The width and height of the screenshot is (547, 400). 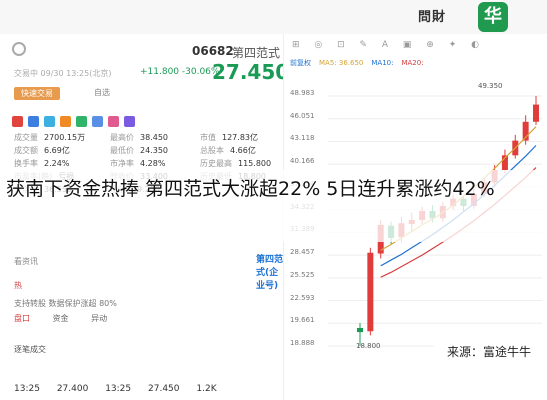 What do you see at coordinates (72, 389) in the screenshot?
I see `tick-price: 27.400` at bounding box center [72, 389].